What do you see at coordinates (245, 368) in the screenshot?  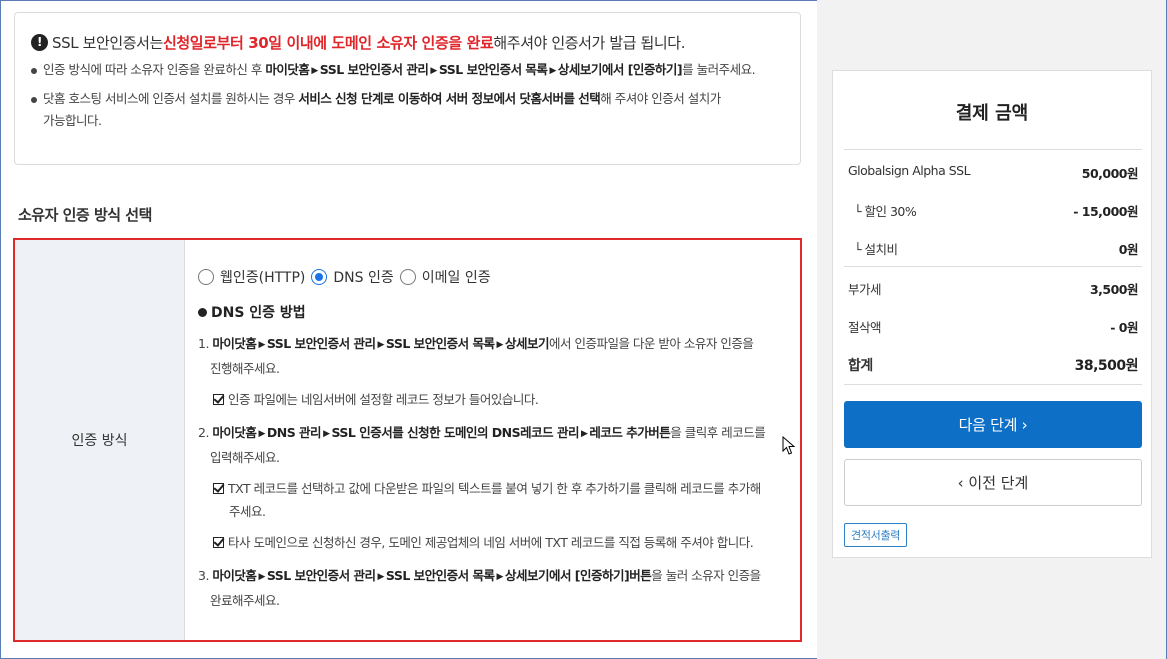 I see `step-text-line2: 진행해주세요.` at bounding box center [245, 368].